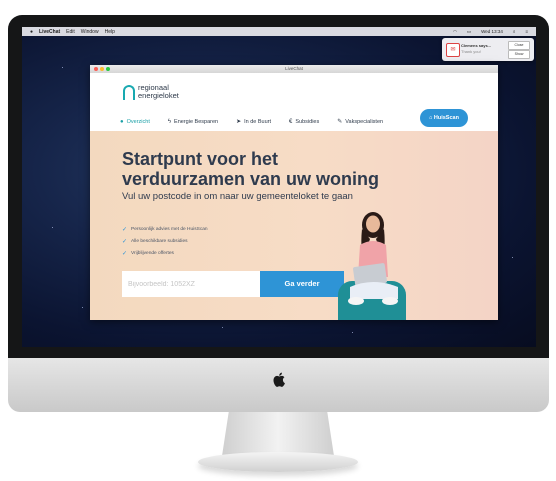 This screenshot has height=481, width=556. What do you see at coordinates (526, 31) in the screenshot?
I see `notification-center-icon: ≡` at bounding box center [526, 31].